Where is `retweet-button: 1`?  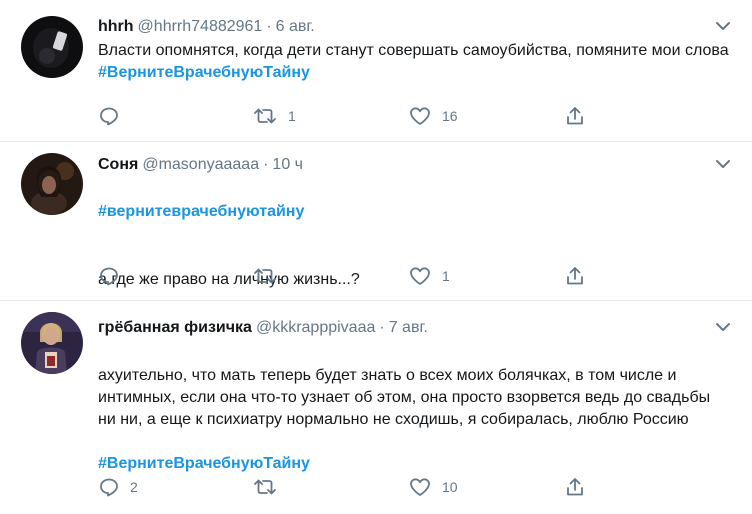 retweet-button: 1 is located at coordinates (274, 116).